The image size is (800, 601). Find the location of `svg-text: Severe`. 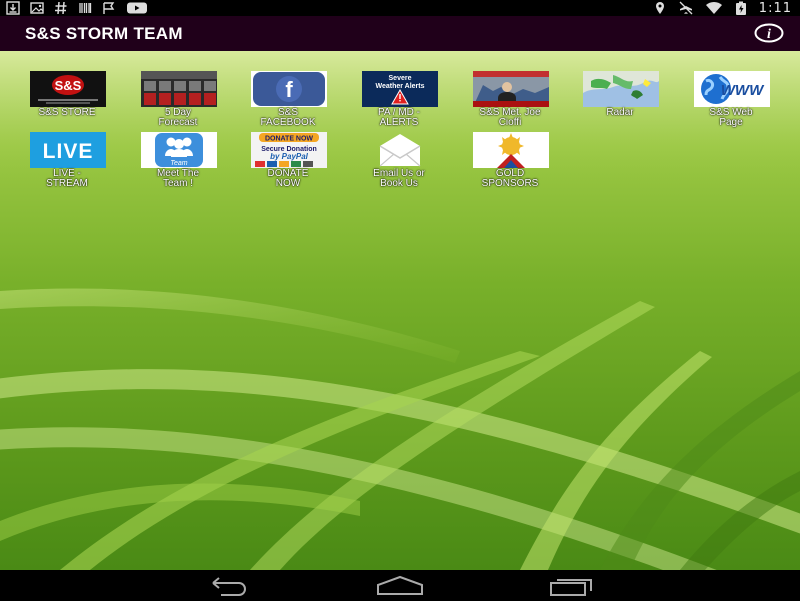

svg-text: Severe is located at coordinates (400, 78).